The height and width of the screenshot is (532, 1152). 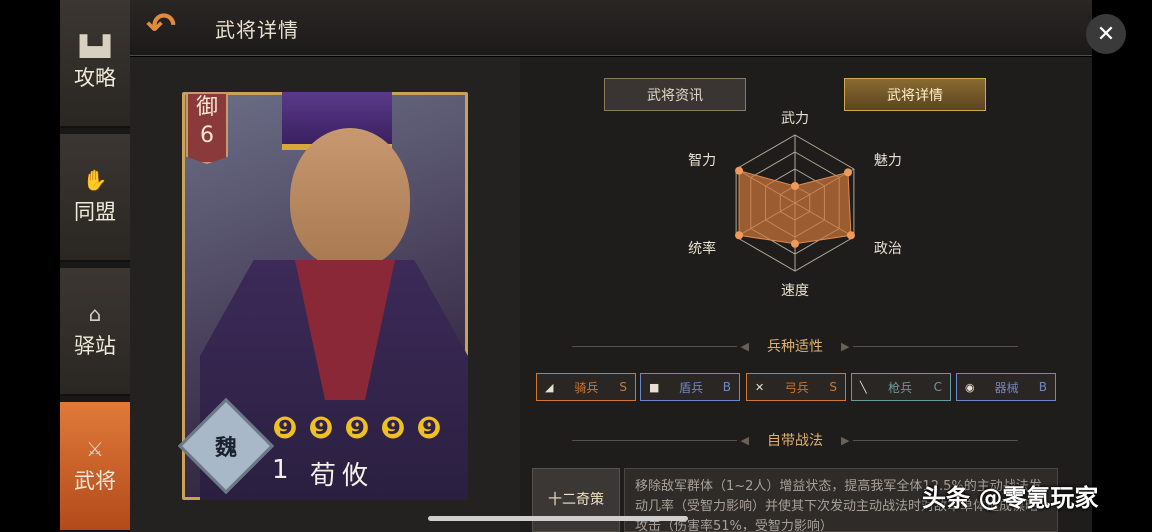 What do you see at coordinates (95, 46) in the screenshot?
I see `castle-icon: ▙▟` at bounding box center [95, 46].